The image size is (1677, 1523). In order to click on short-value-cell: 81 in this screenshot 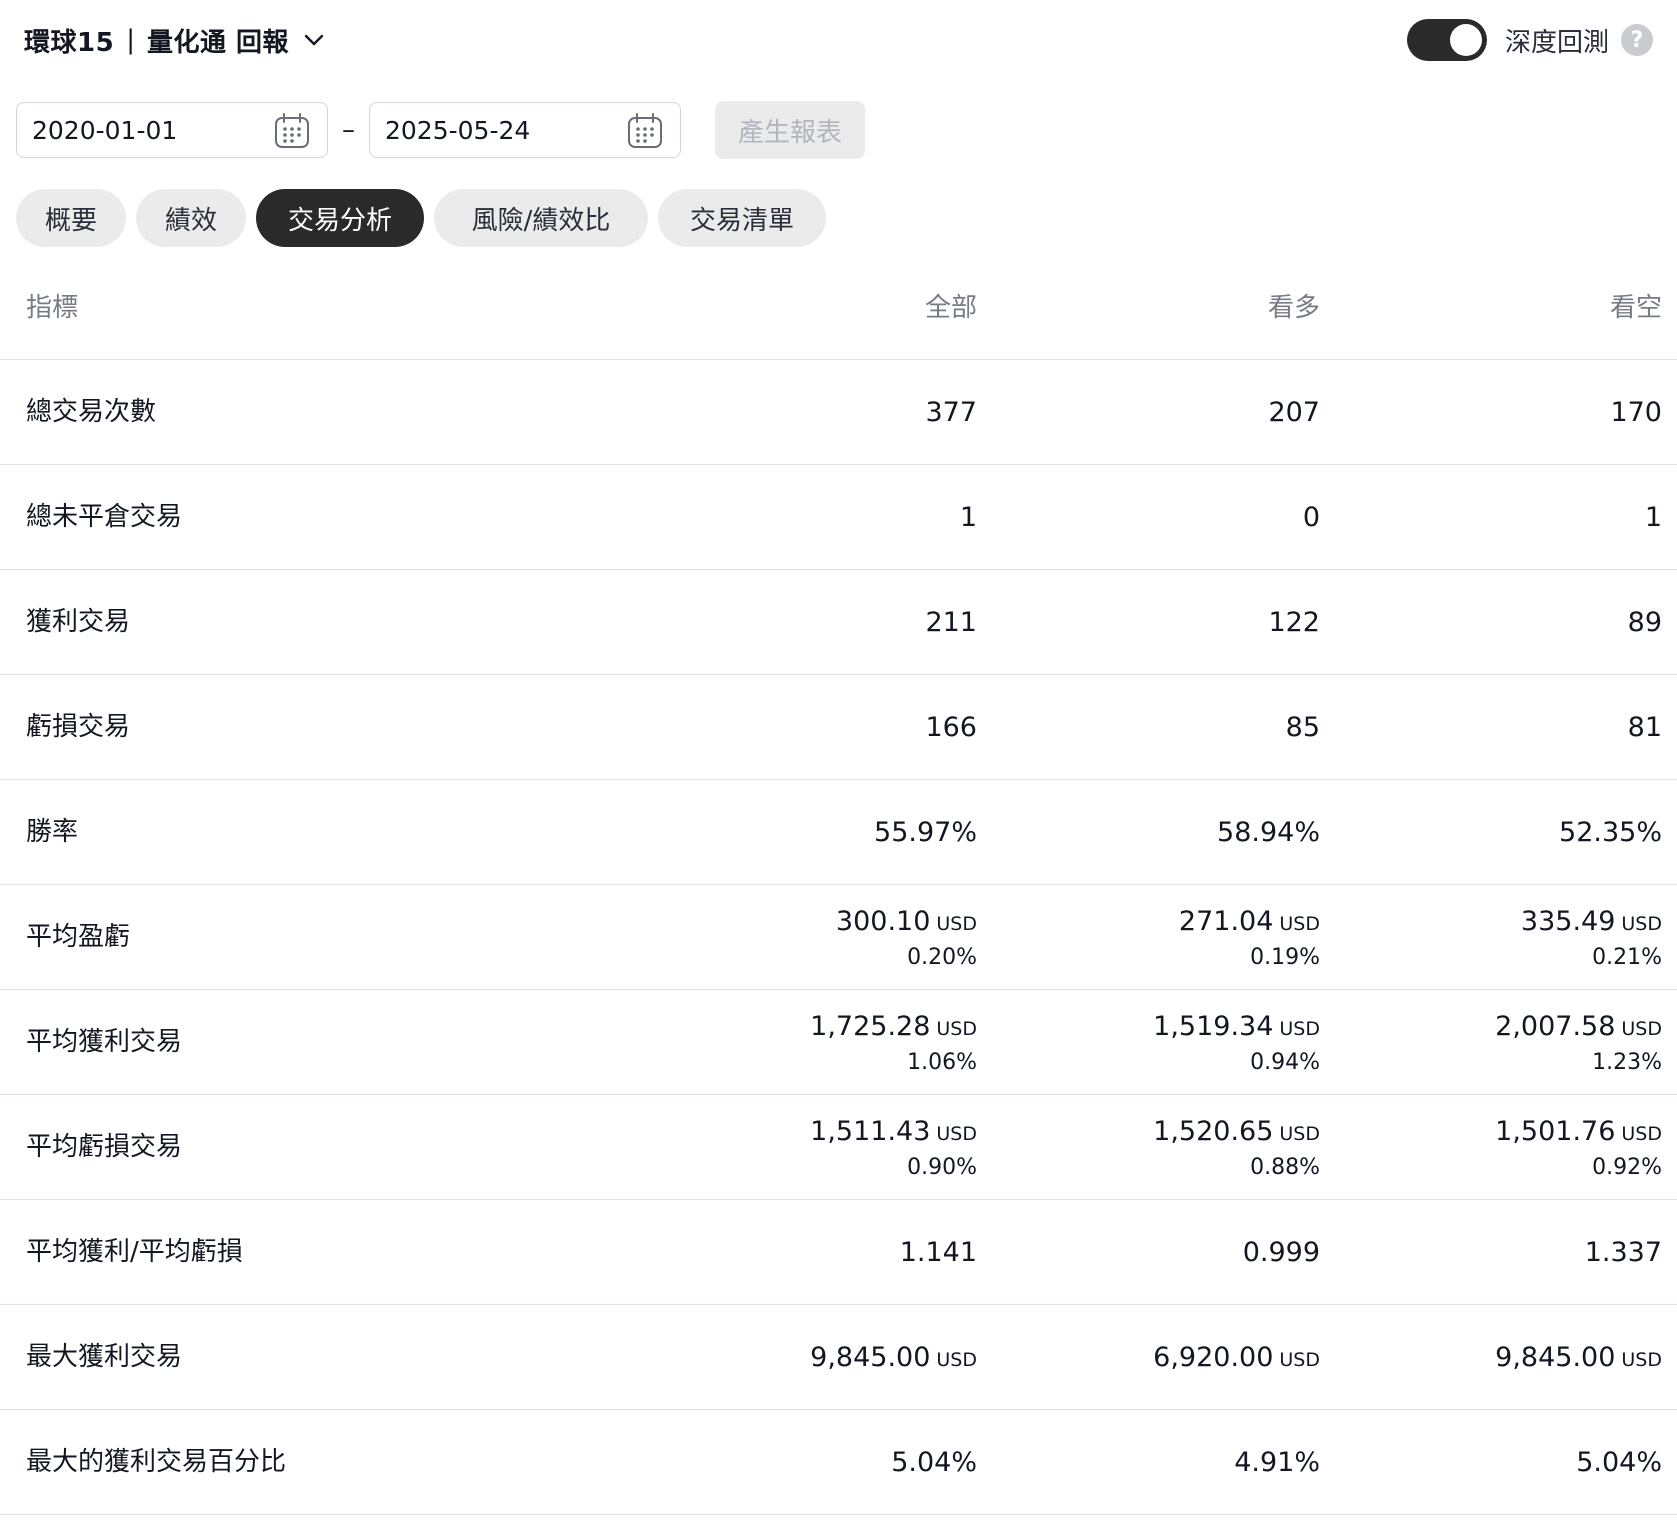, I will do `click(1645, 727)`.